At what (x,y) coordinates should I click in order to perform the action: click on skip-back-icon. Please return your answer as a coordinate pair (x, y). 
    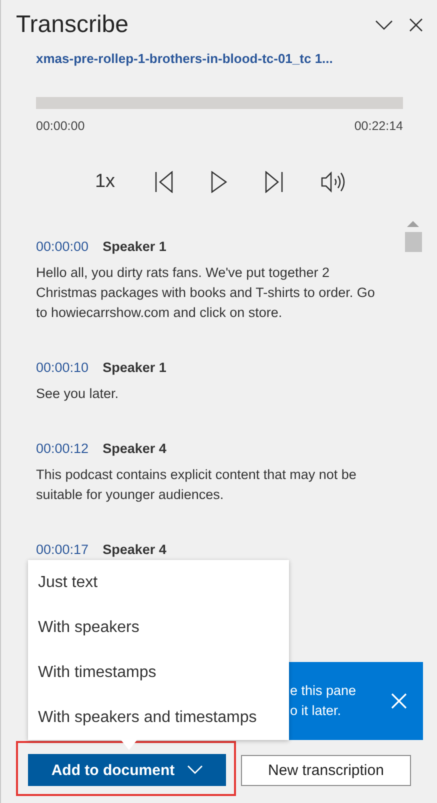
    Looking at the image, I should click on (164, 182).